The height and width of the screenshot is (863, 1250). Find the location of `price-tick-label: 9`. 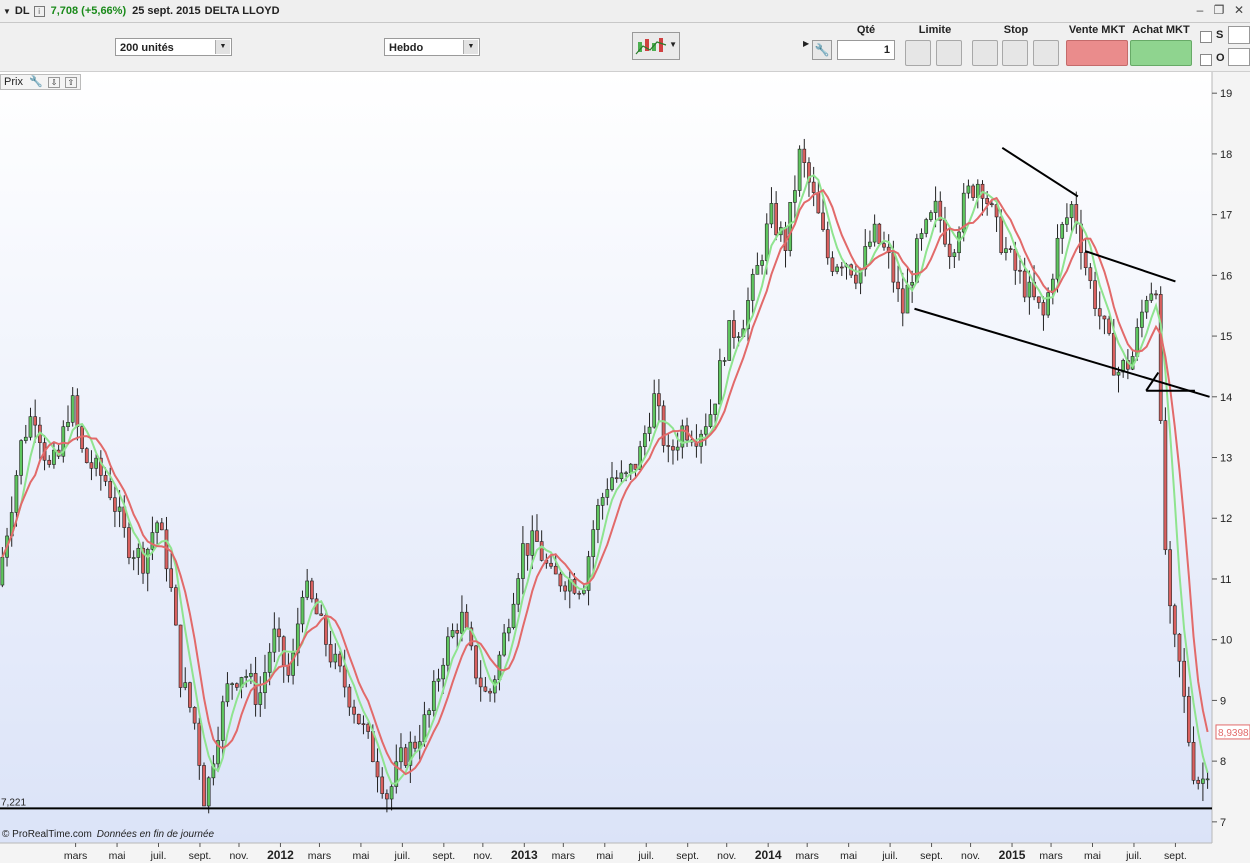

price-tick-label: 9 is located at coordinates (1223, 701).